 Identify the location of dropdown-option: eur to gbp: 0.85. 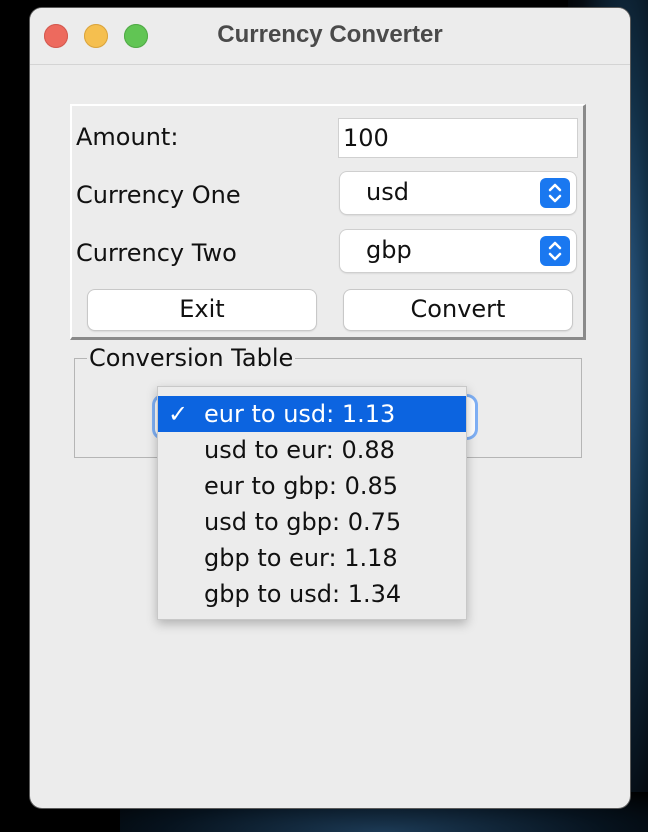
(312, 486).